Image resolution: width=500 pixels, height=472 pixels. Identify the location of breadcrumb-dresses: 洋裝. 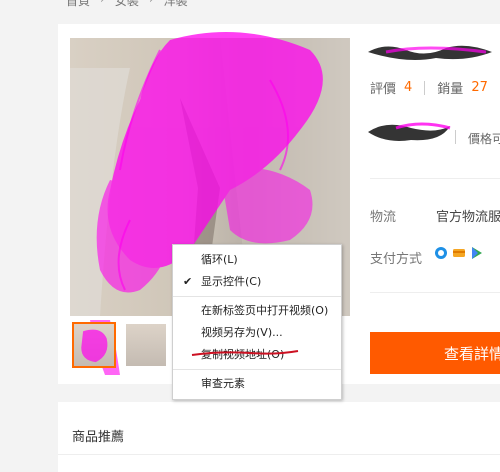
(176, 4).